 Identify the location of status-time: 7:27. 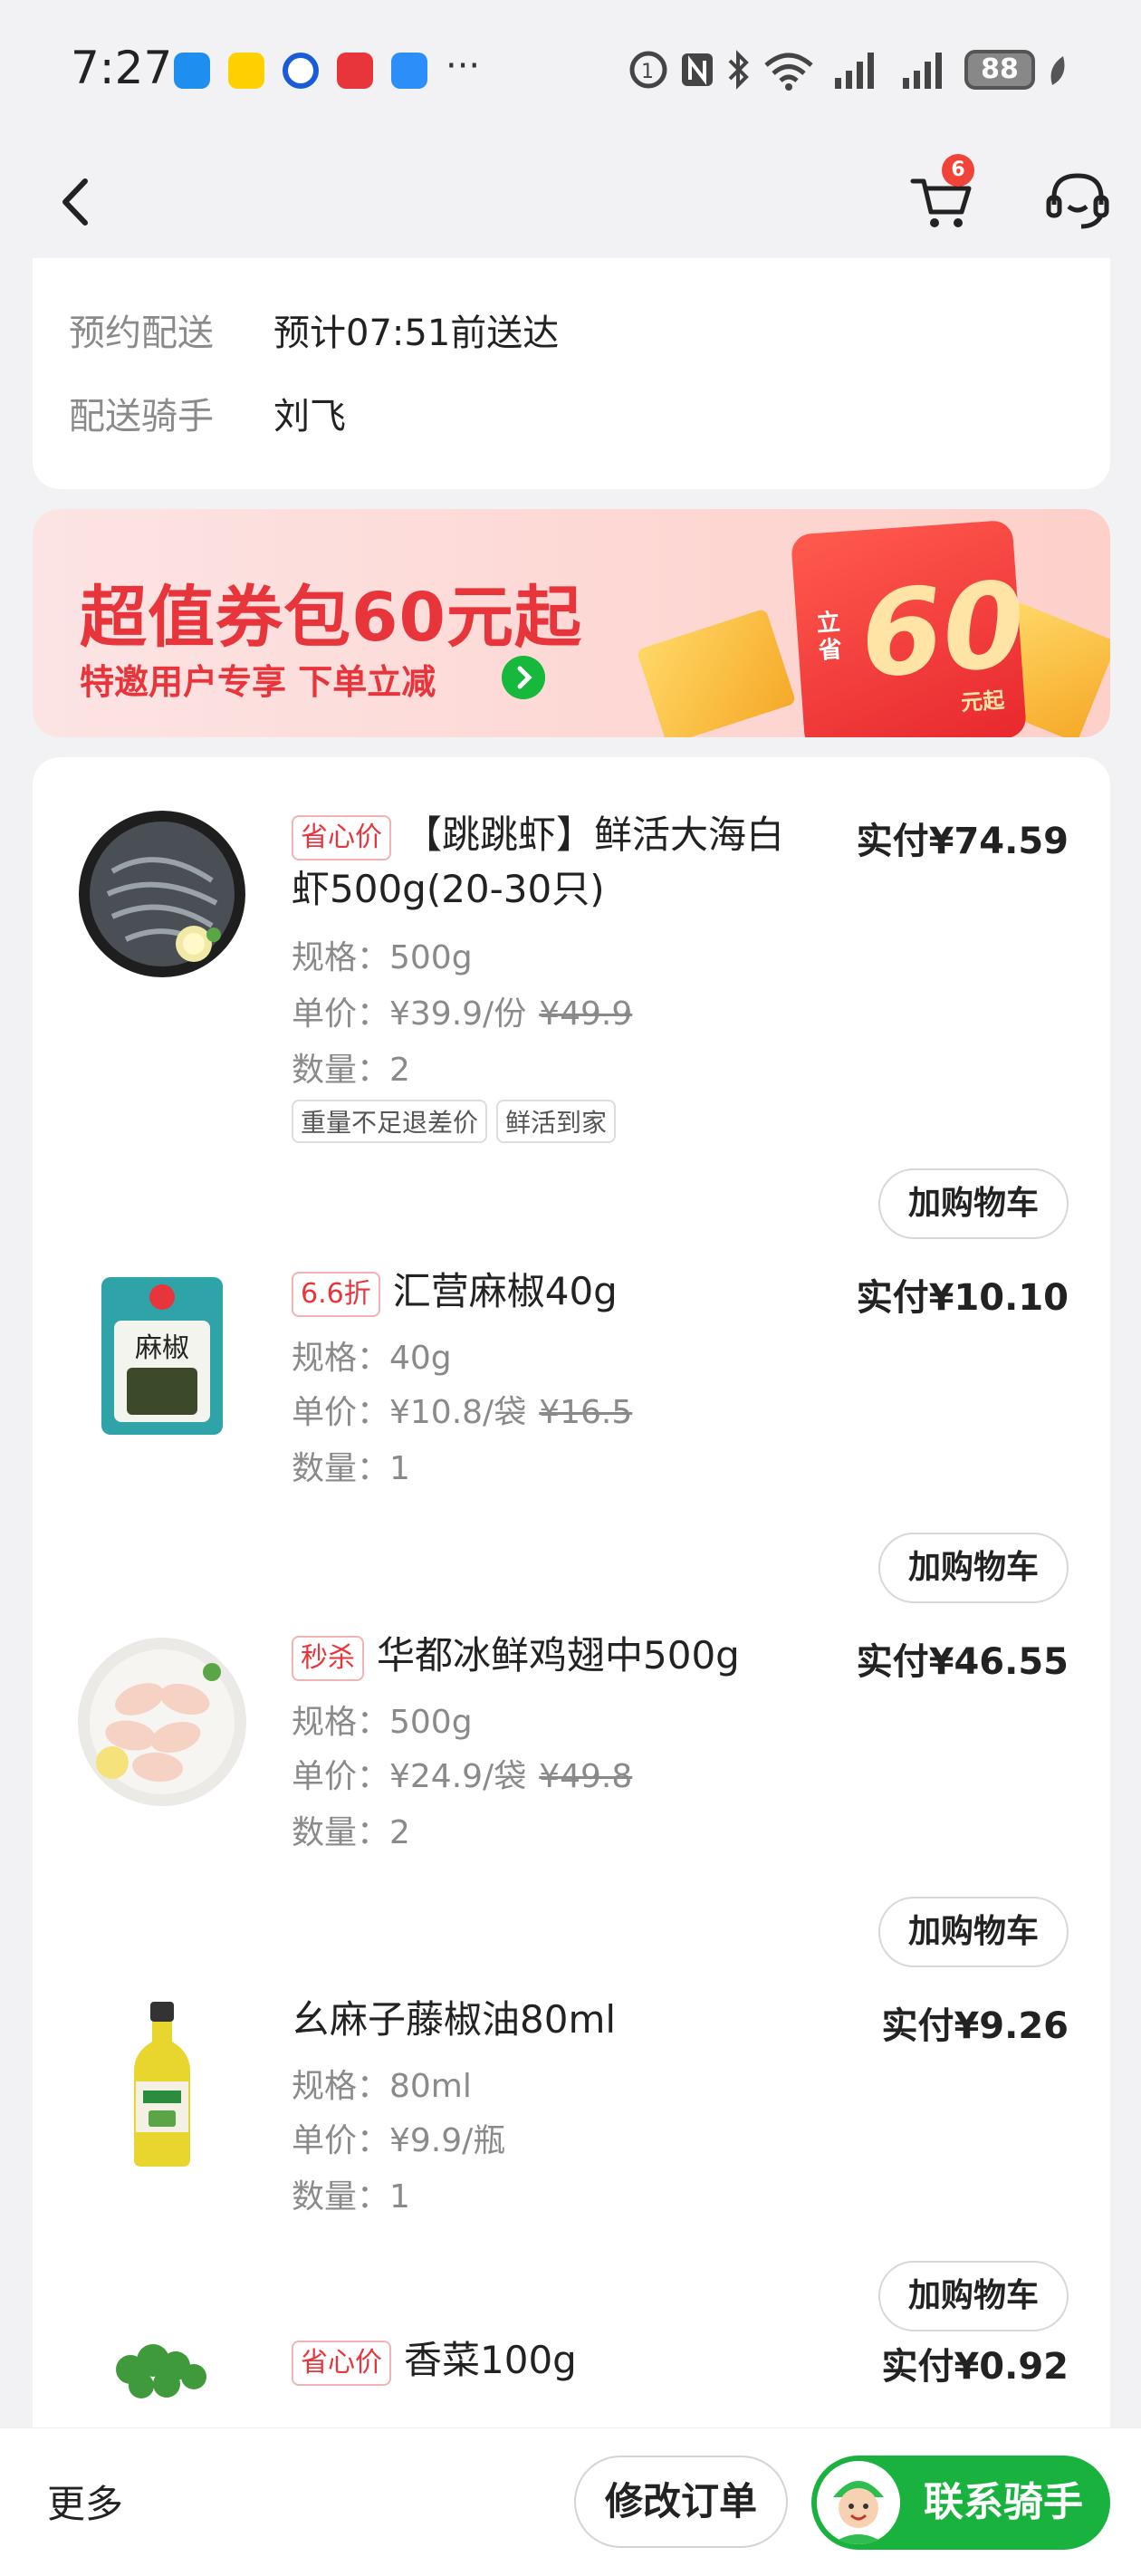
(122, 68).